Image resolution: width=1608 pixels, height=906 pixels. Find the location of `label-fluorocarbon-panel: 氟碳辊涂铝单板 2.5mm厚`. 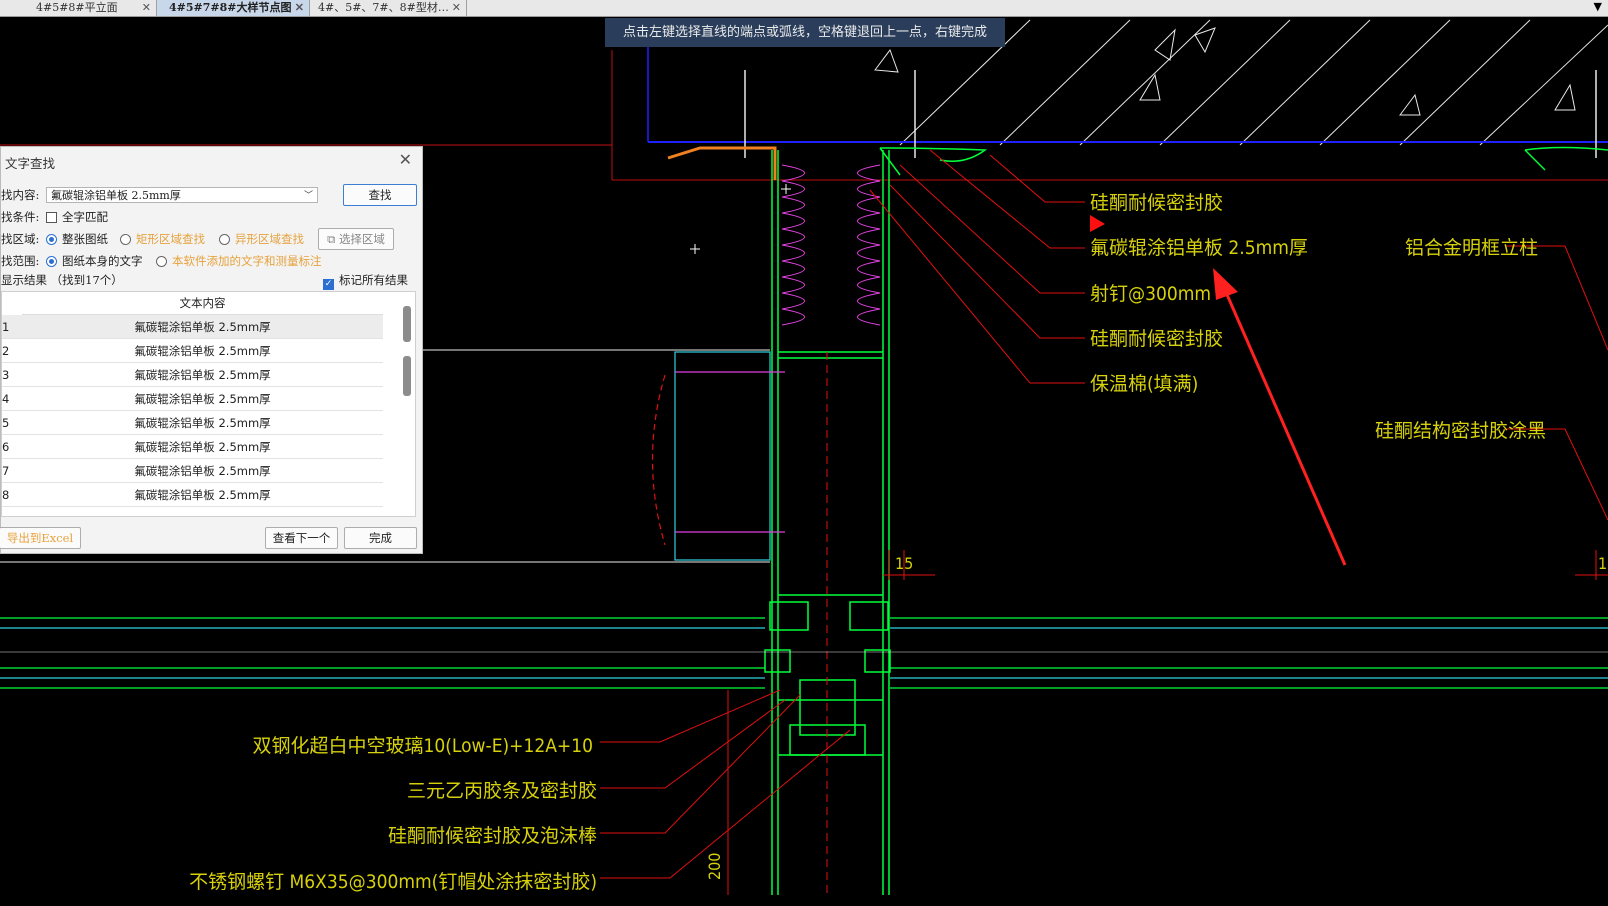

label-fluorocarbon-panel: 氟碳辊涂铝单板 2.5mm厚 is located at coordinates (1199, 248).